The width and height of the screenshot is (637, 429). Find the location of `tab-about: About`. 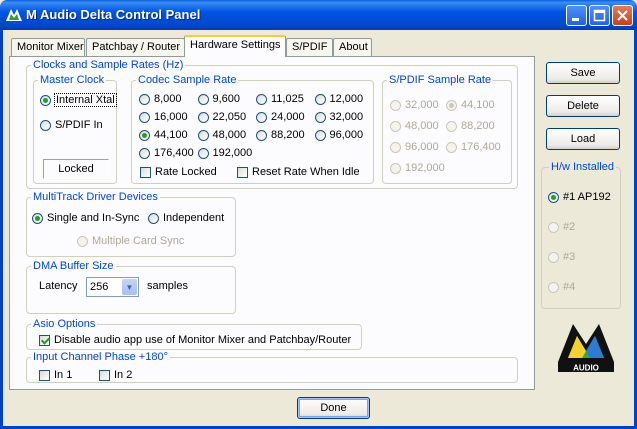

tab-about: About is located at coordinates (352, 47).